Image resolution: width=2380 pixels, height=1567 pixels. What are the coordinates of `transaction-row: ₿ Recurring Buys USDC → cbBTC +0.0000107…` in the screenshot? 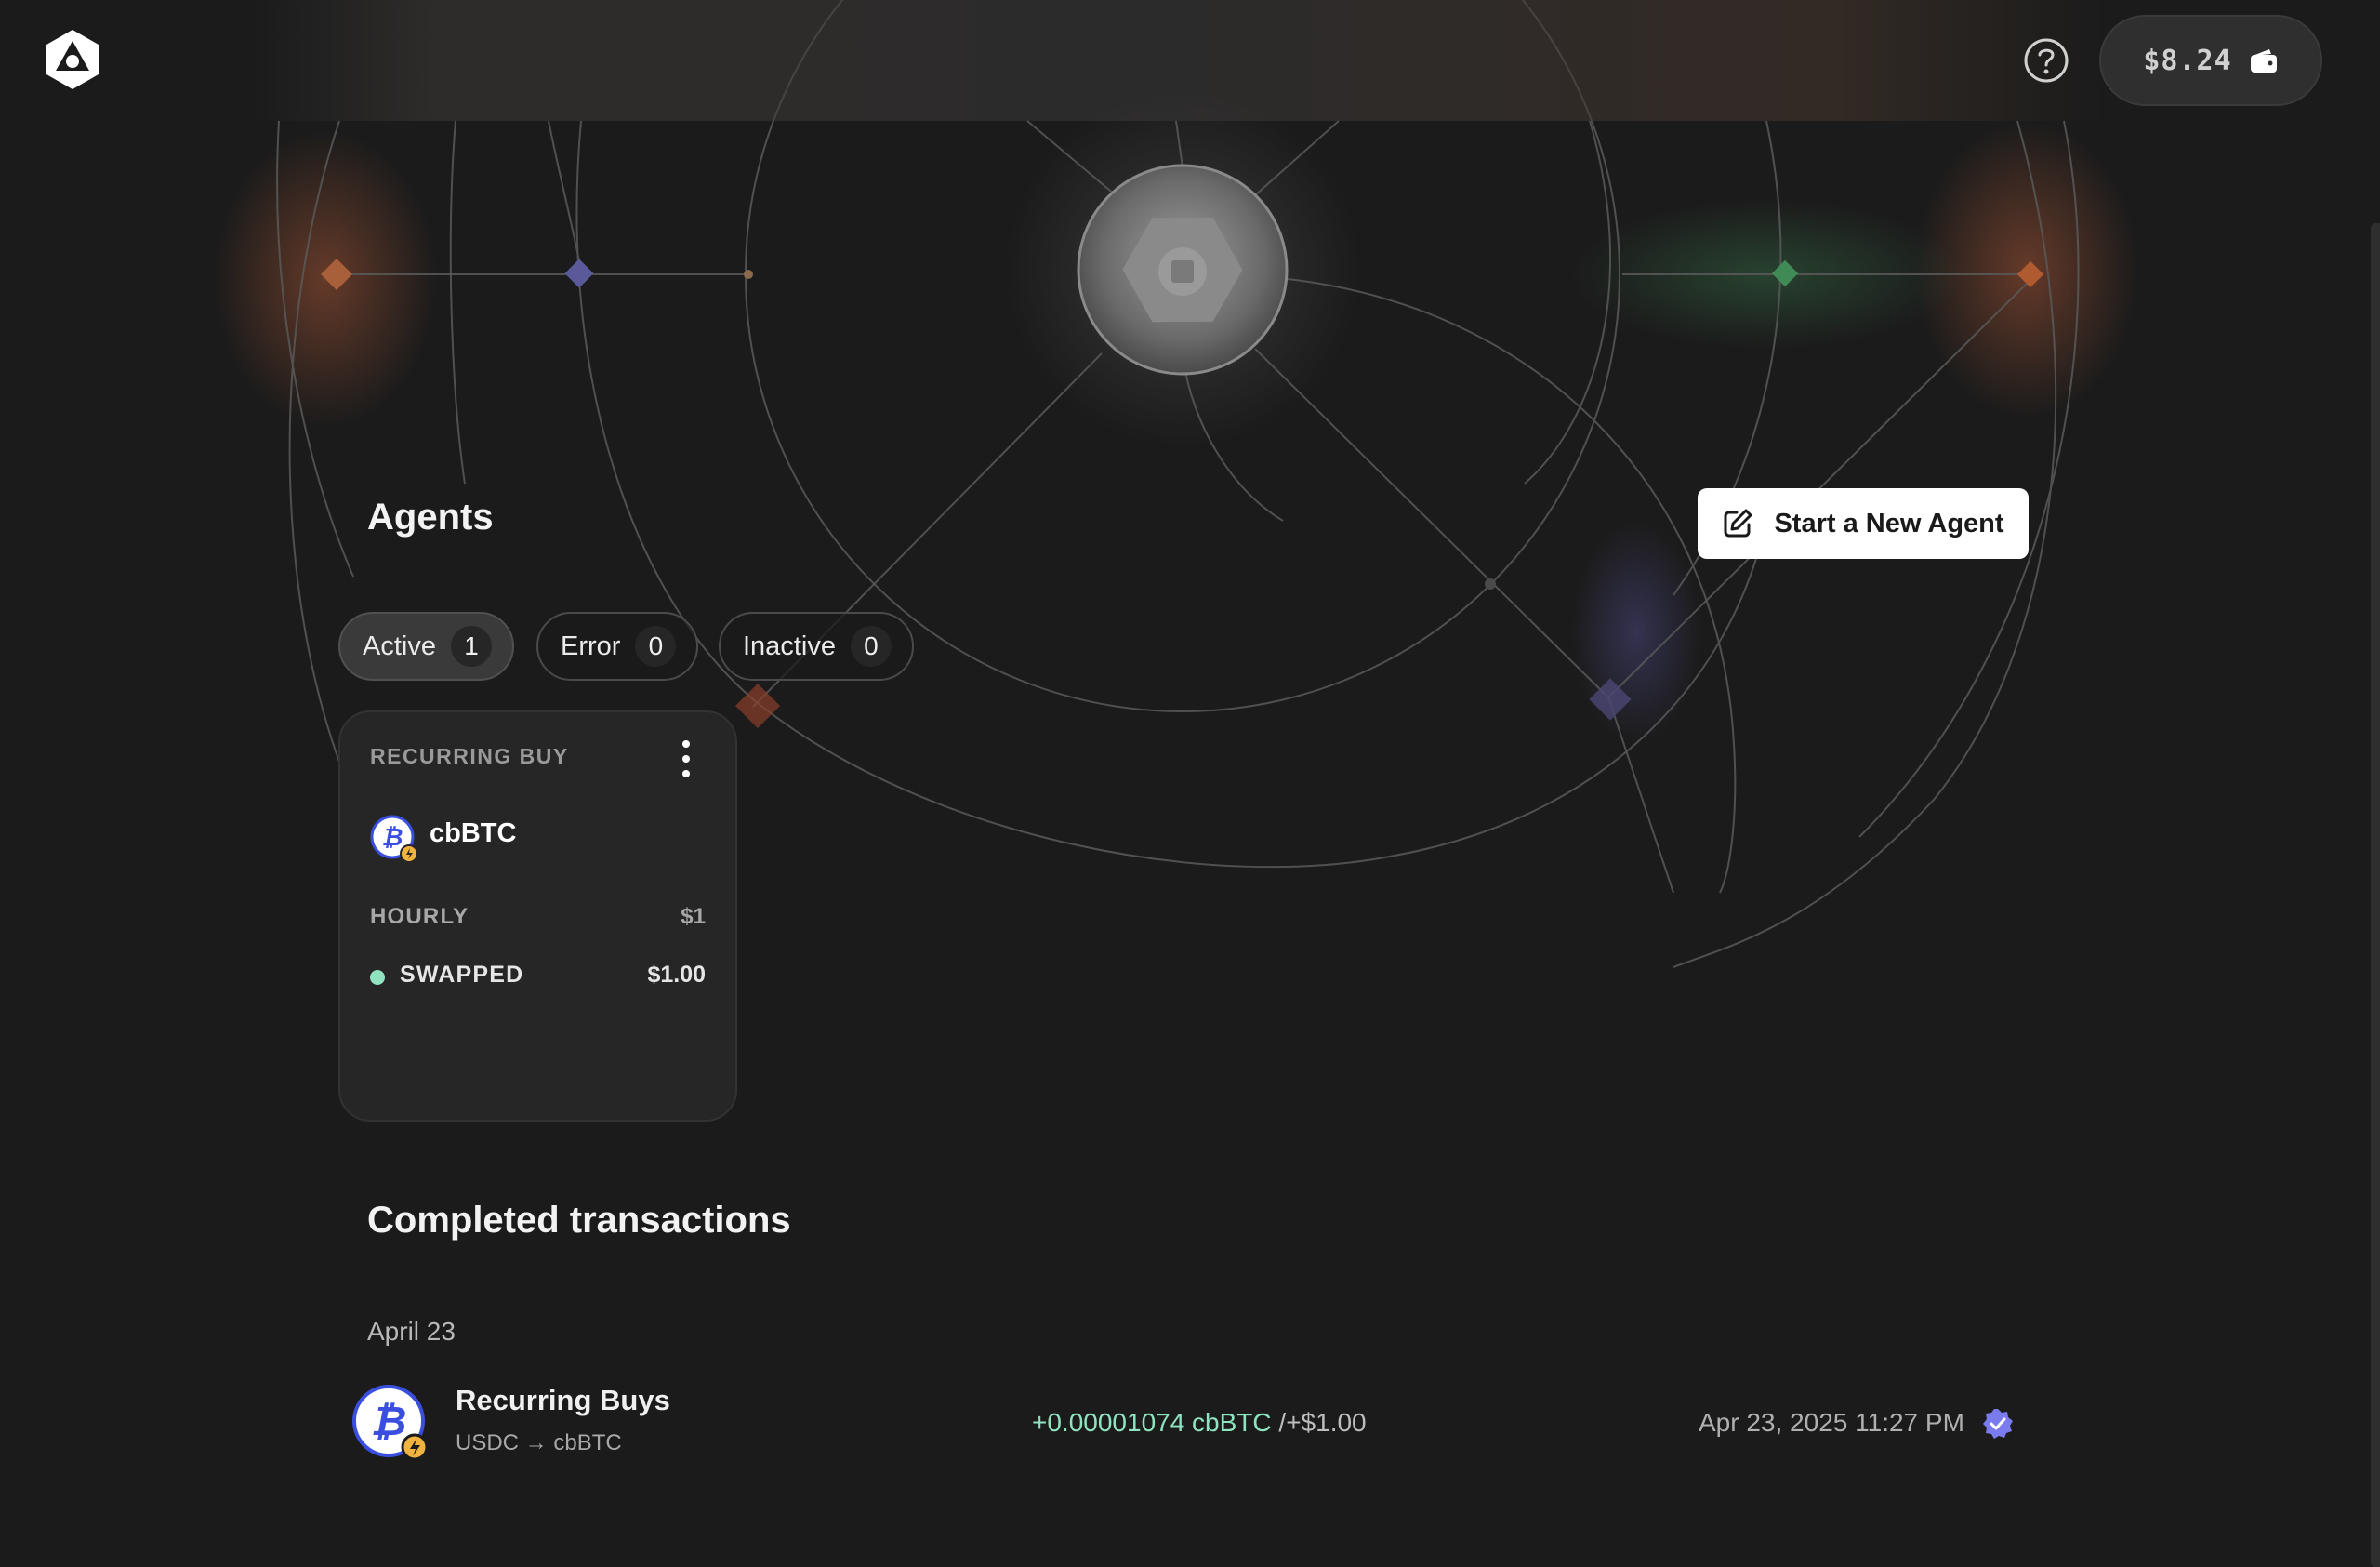 It's located at (1188, 1424).